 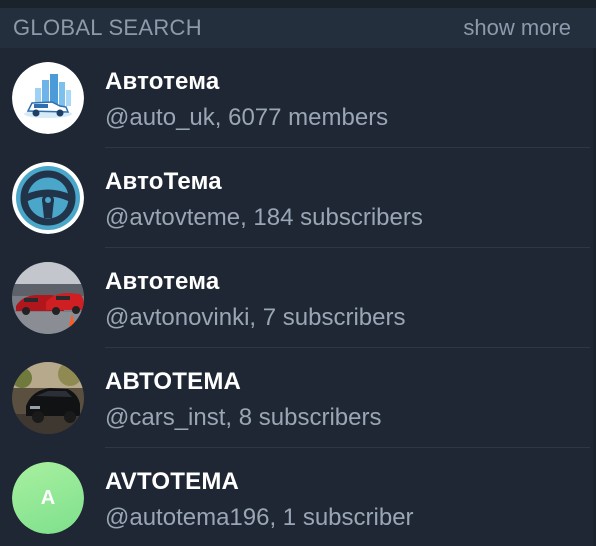 I want to click on red-sports-cars-photo, so click(x=48, y=298).